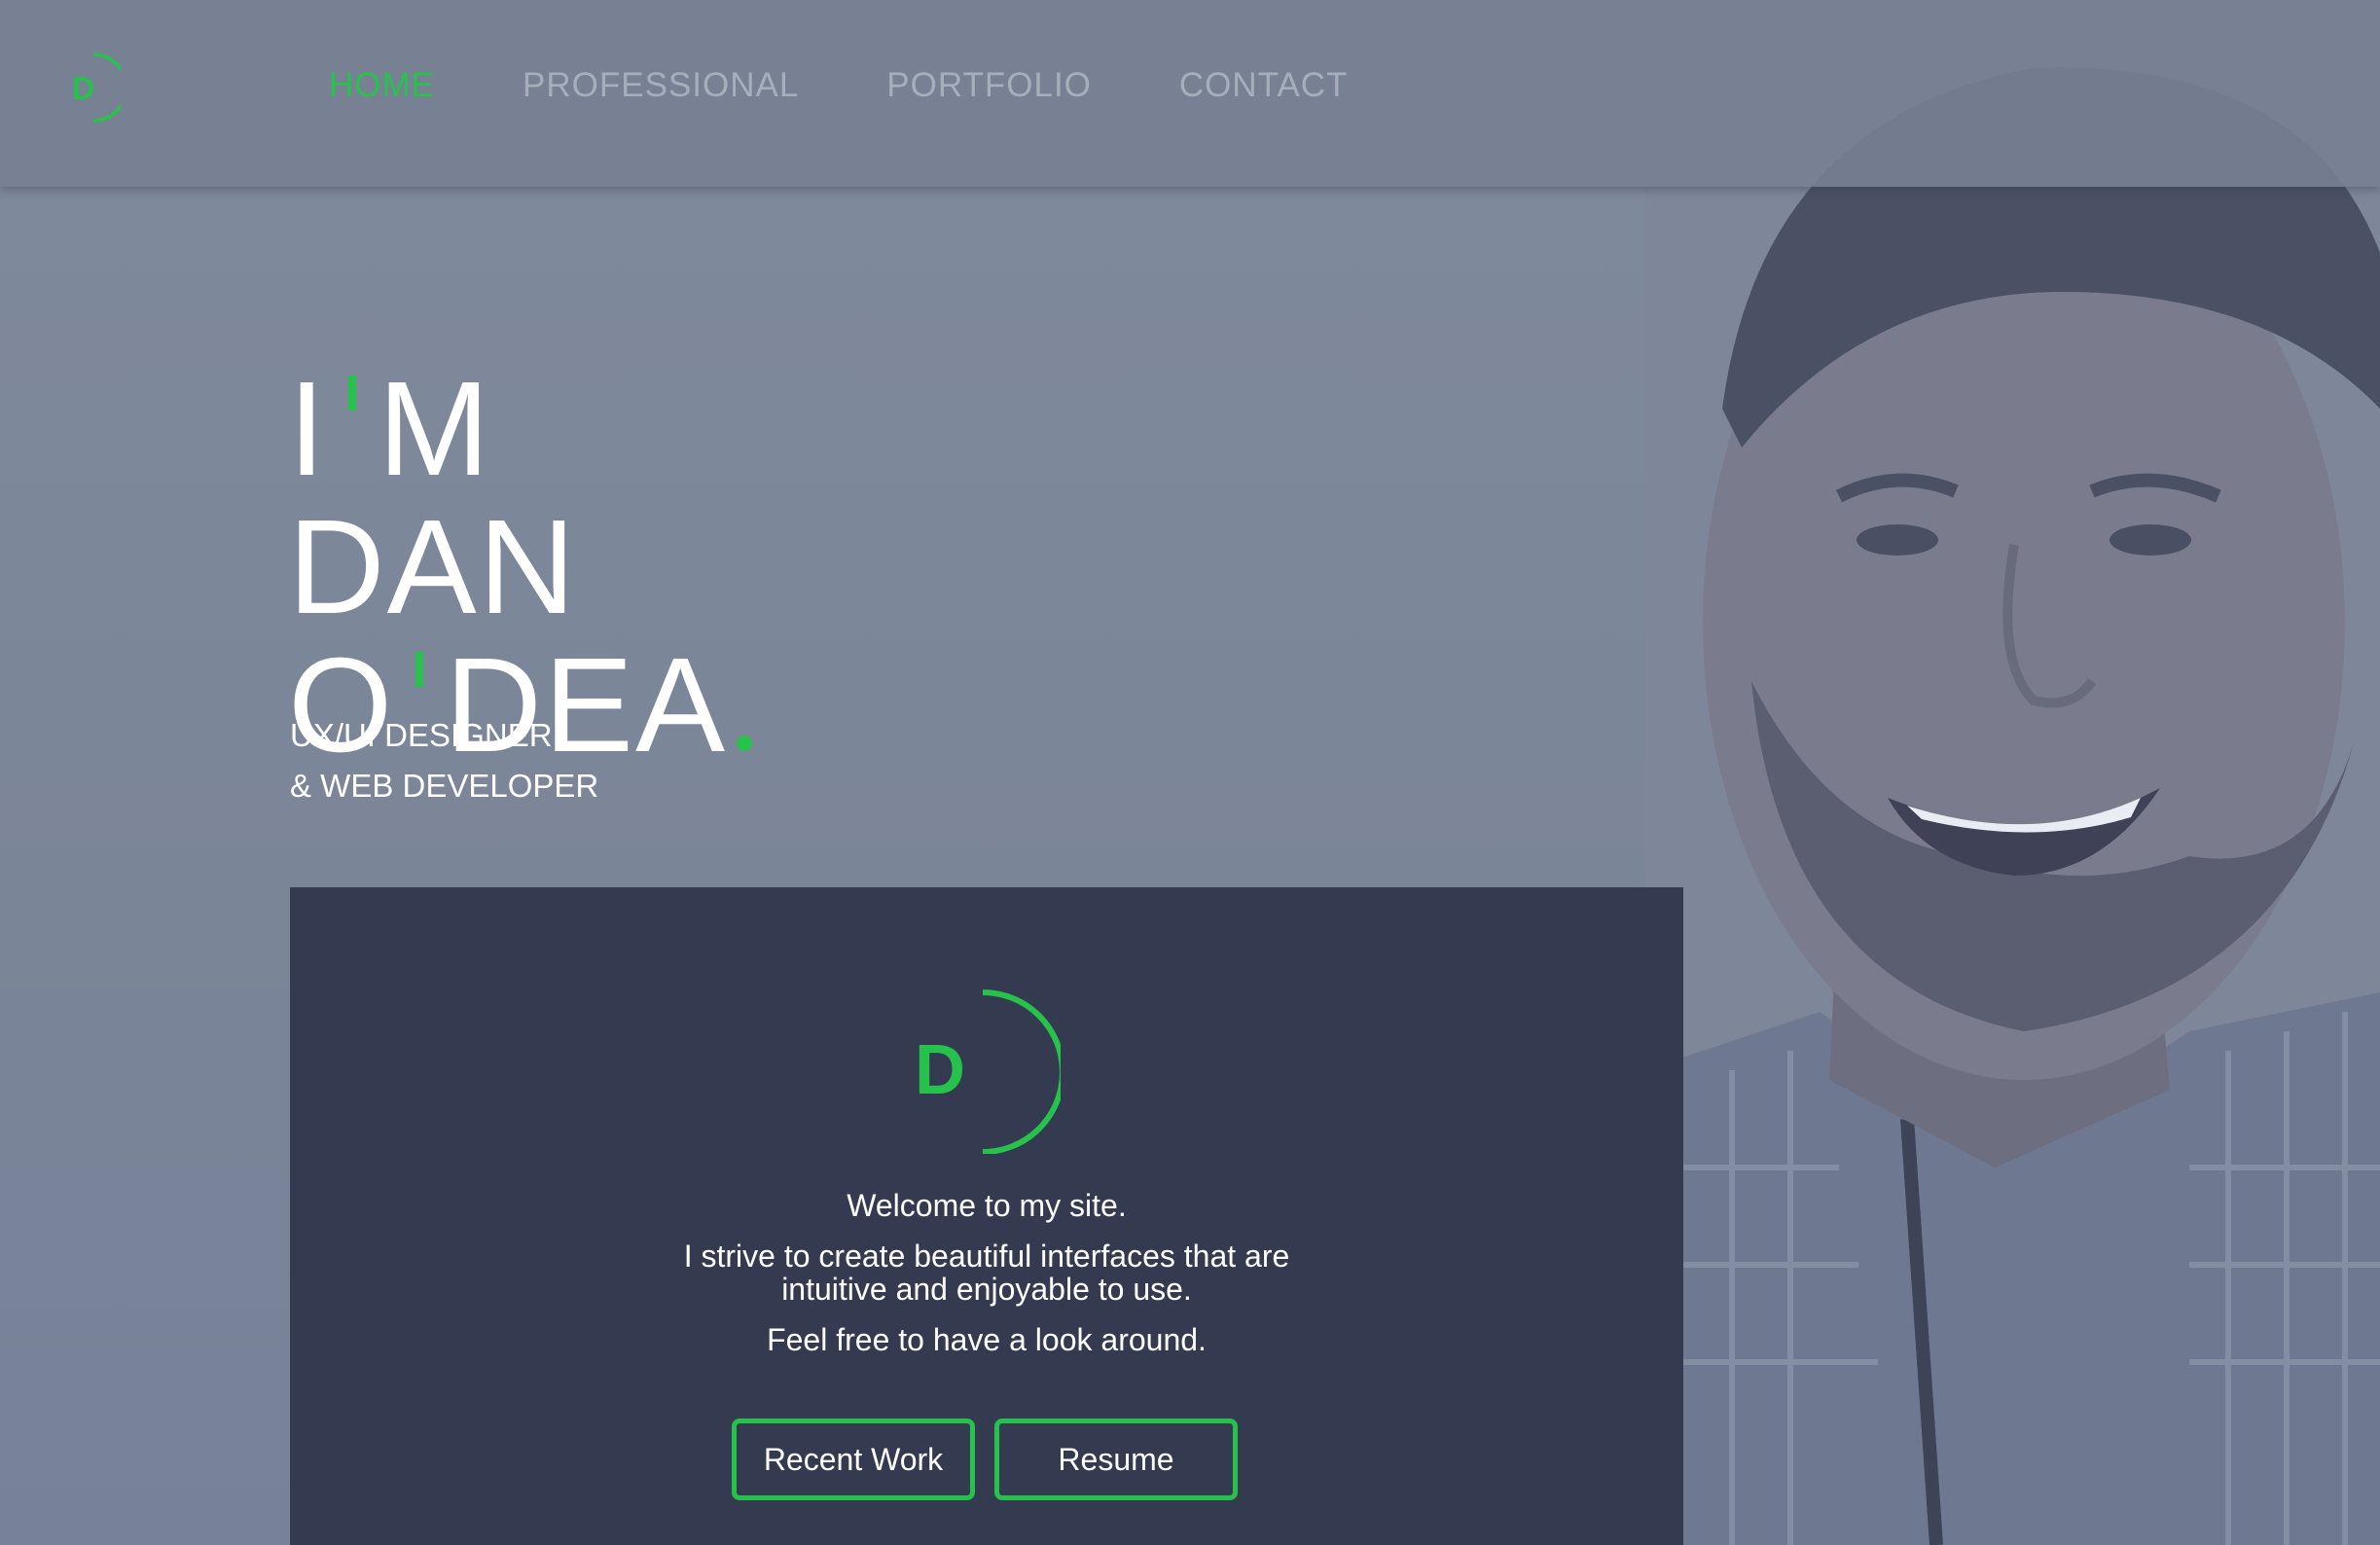  Describe the element at coordinates (83, 88) in the screenshot. I see `logo-letter: D` at that location.